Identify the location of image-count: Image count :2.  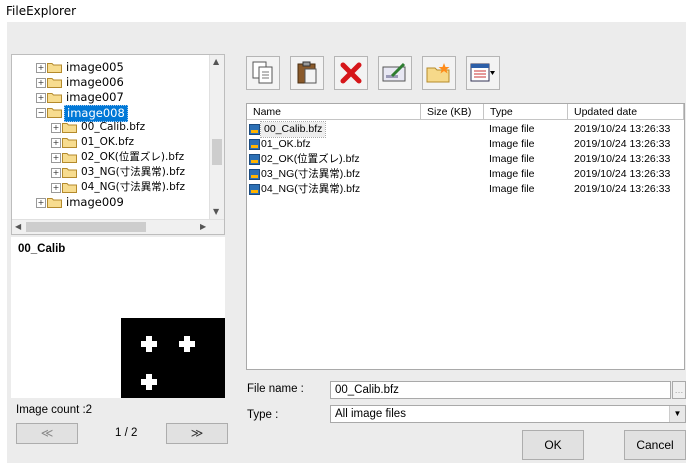
(54, 410).